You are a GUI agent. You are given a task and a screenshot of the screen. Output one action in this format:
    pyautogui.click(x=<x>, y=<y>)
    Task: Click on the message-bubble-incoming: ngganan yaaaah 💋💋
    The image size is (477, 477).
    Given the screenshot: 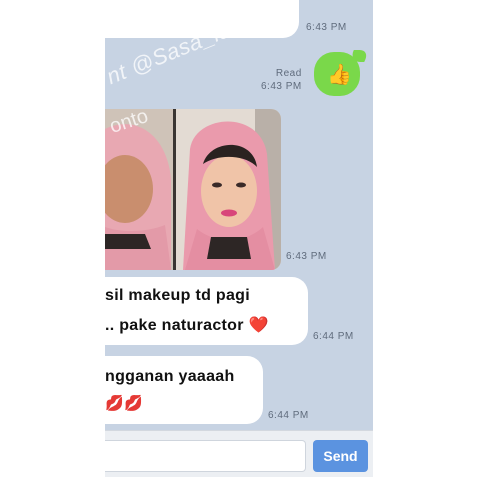 What is the action you would take?
    pyautogui.click(x=184, y=390)
    